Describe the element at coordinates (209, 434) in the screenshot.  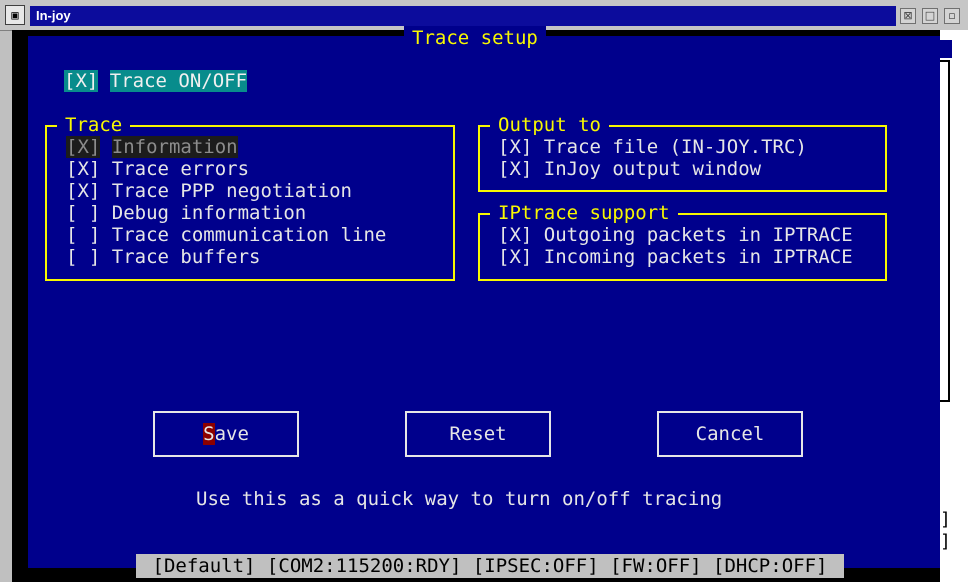
I see `save-hotkey: S` at that location.